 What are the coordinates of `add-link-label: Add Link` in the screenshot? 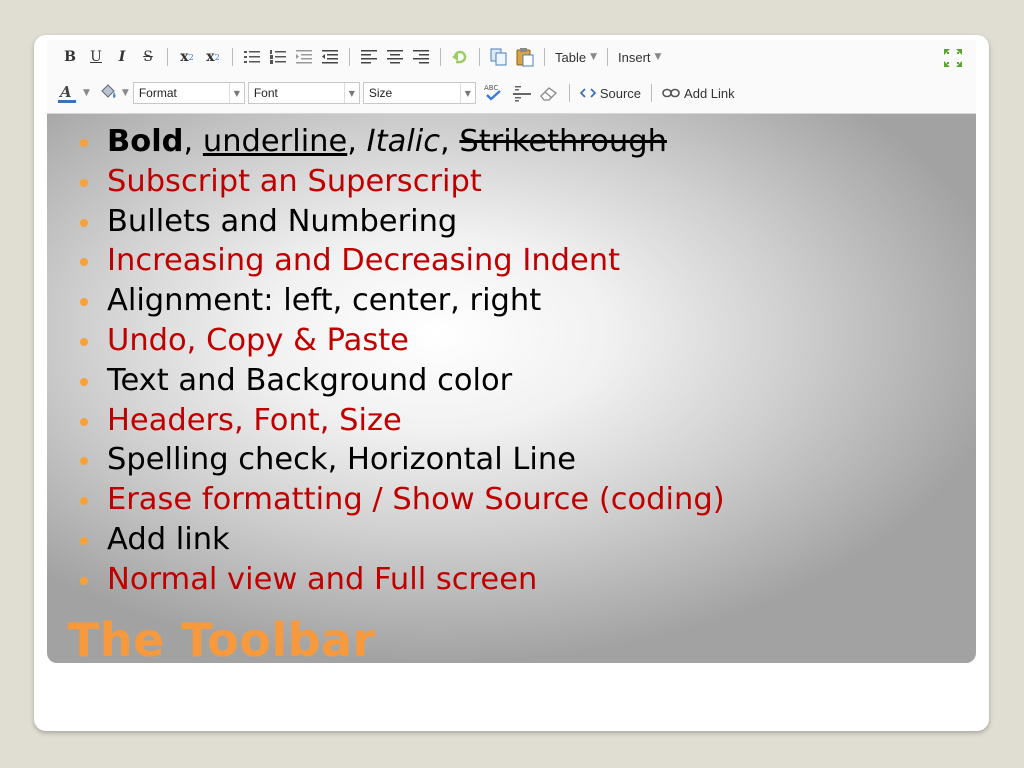 It's located at (709, 93).